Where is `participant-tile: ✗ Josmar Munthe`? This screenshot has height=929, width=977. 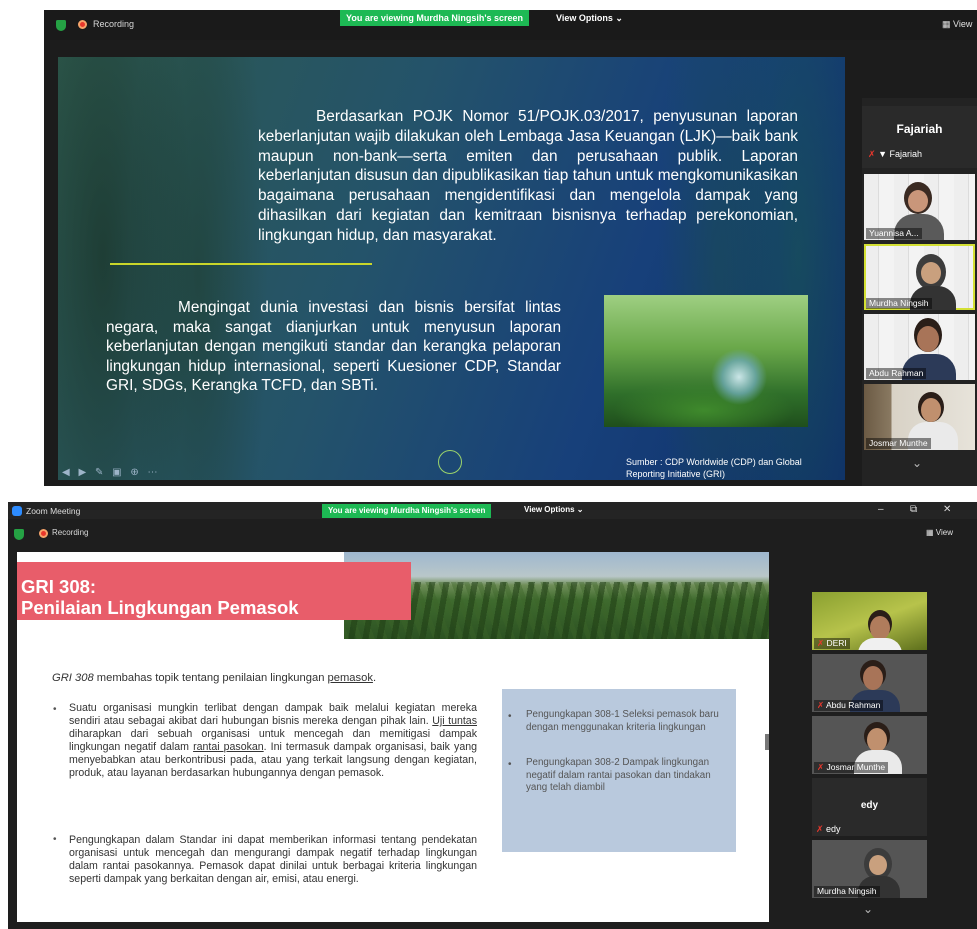
participant-tile: ✗ Josmar Munthe is located at coordinates (869, 745).